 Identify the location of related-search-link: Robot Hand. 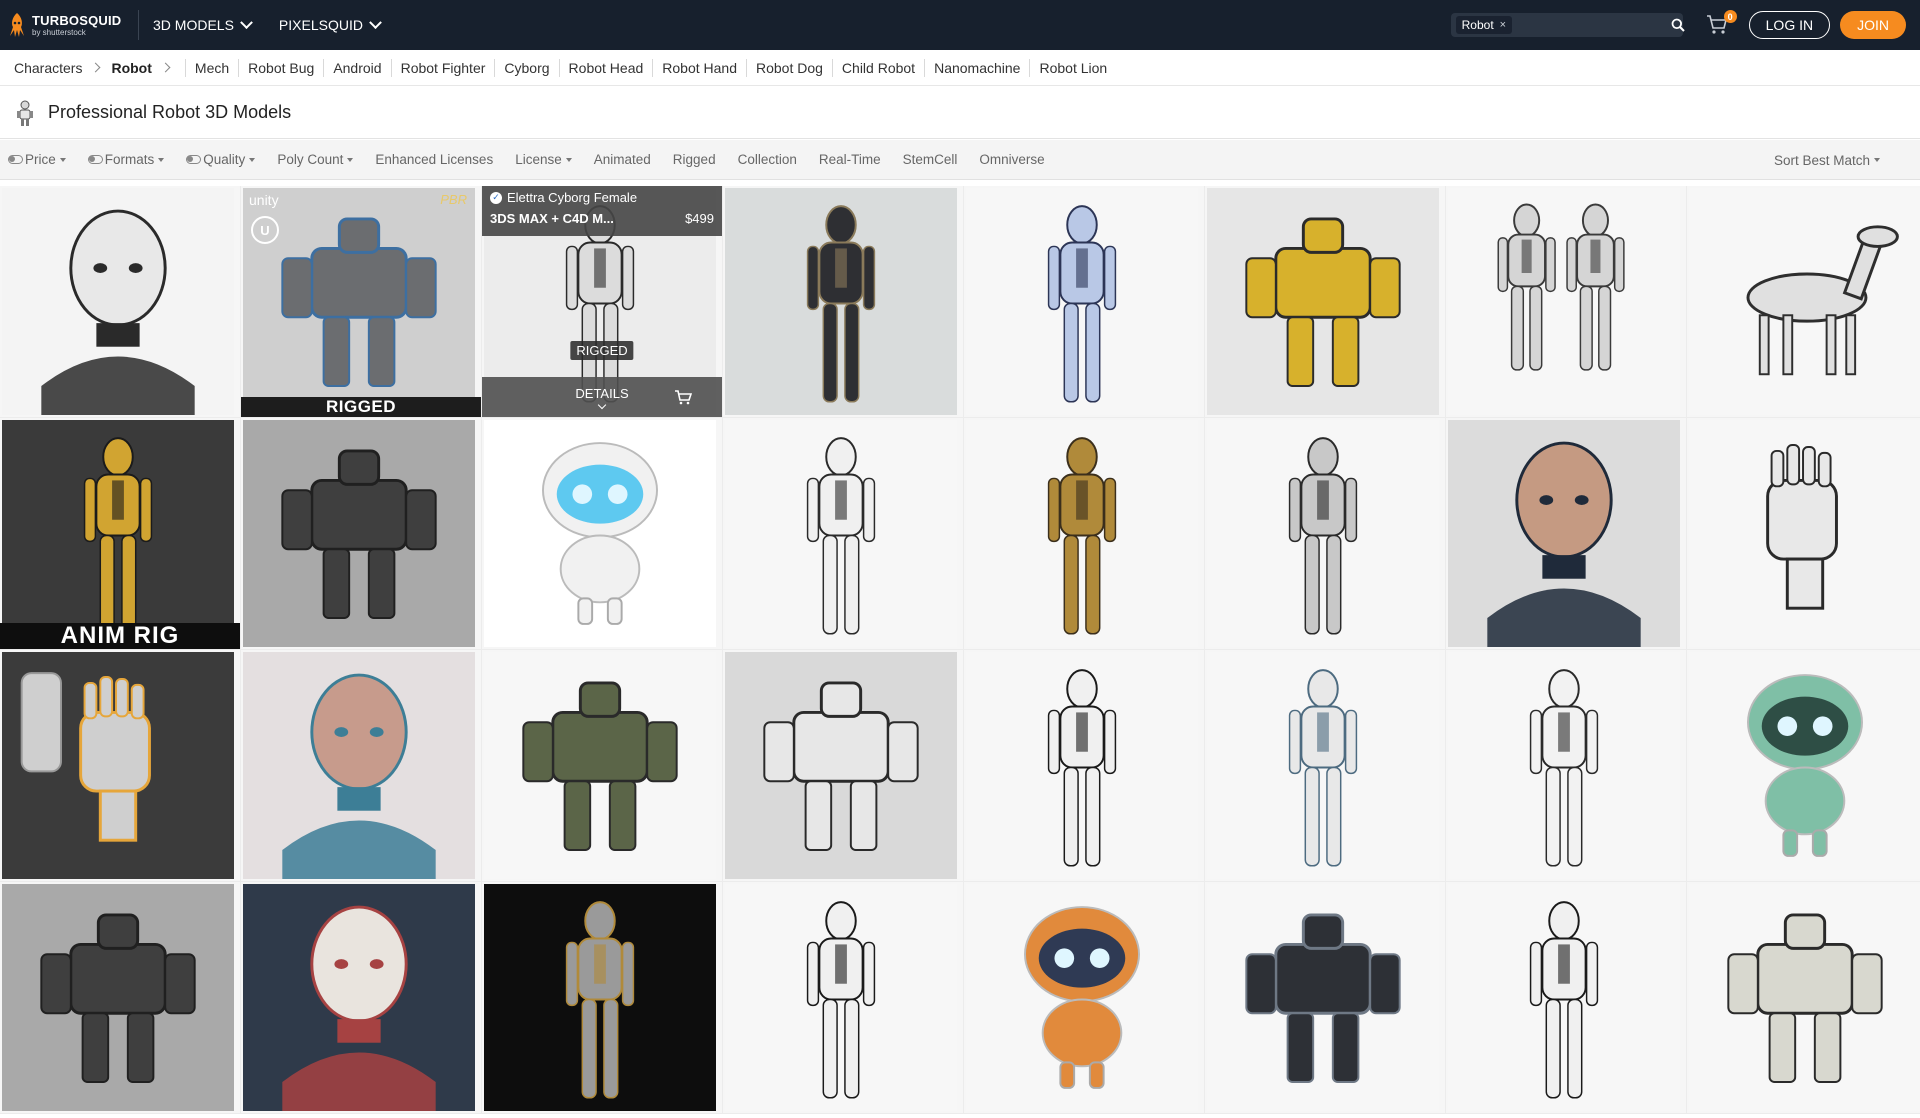
(699, 67).